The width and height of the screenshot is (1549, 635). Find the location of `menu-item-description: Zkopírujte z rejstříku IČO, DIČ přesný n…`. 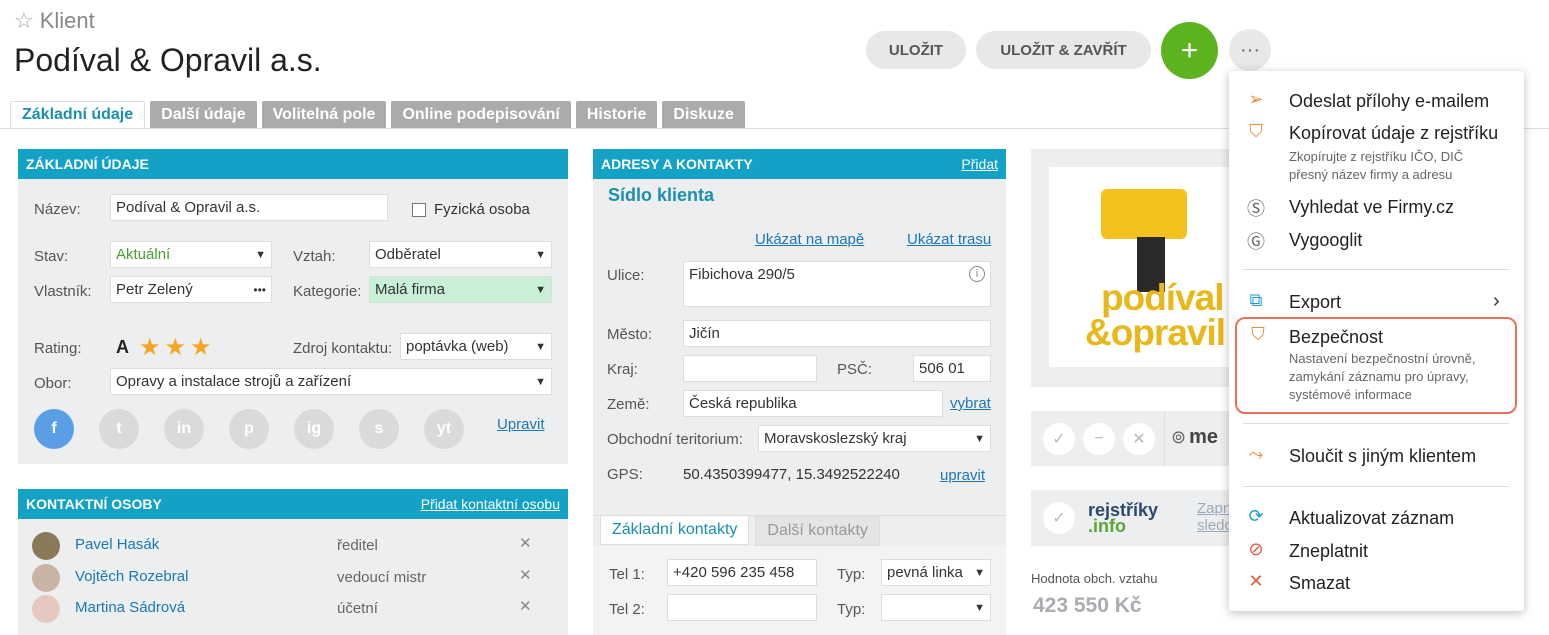

menu-item-description: Zkopírujte z rejstříku IČO, DIČ přesný n… is located at coordinates (1376, 165).